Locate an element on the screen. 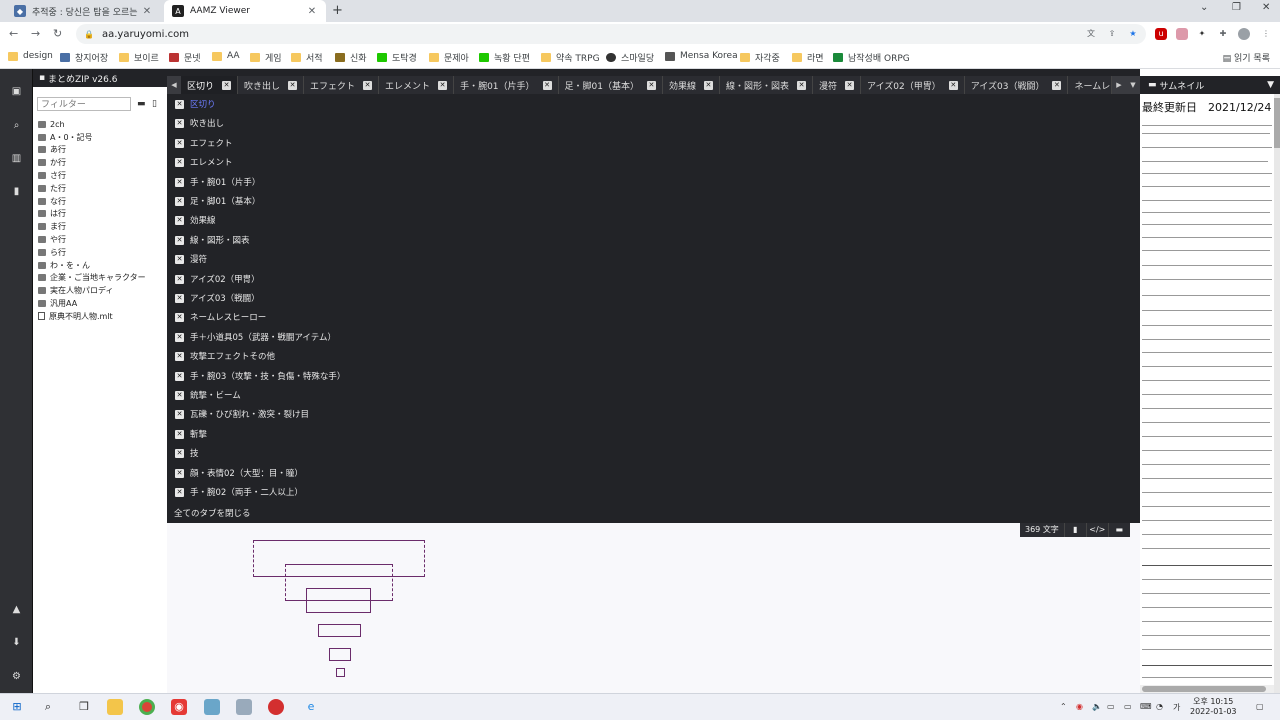  app-icon is located at coordinates (212, 707).